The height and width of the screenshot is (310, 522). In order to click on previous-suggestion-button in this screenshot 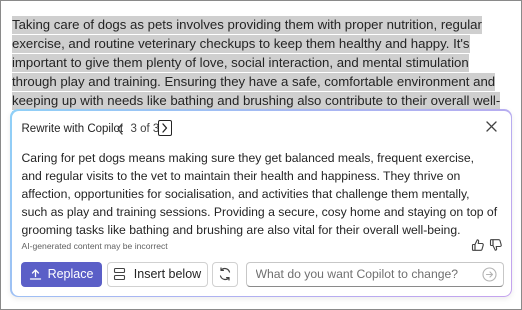, I will do `click(120, 129)`.